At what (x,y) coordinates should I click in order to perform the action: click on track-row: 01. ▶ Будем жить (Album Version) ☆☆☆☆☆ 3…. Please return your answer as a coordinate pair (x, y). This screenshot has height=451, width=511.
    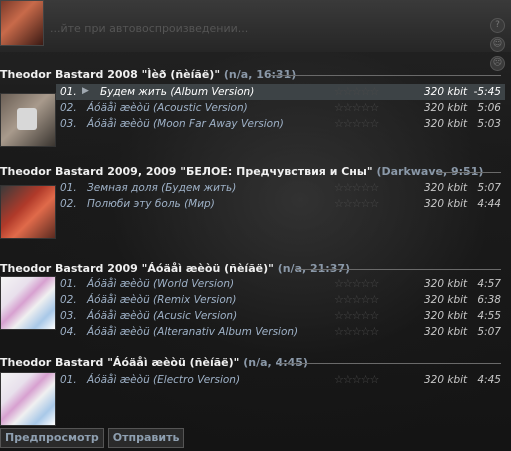
    Looking at the image, I should click on (280, 92).